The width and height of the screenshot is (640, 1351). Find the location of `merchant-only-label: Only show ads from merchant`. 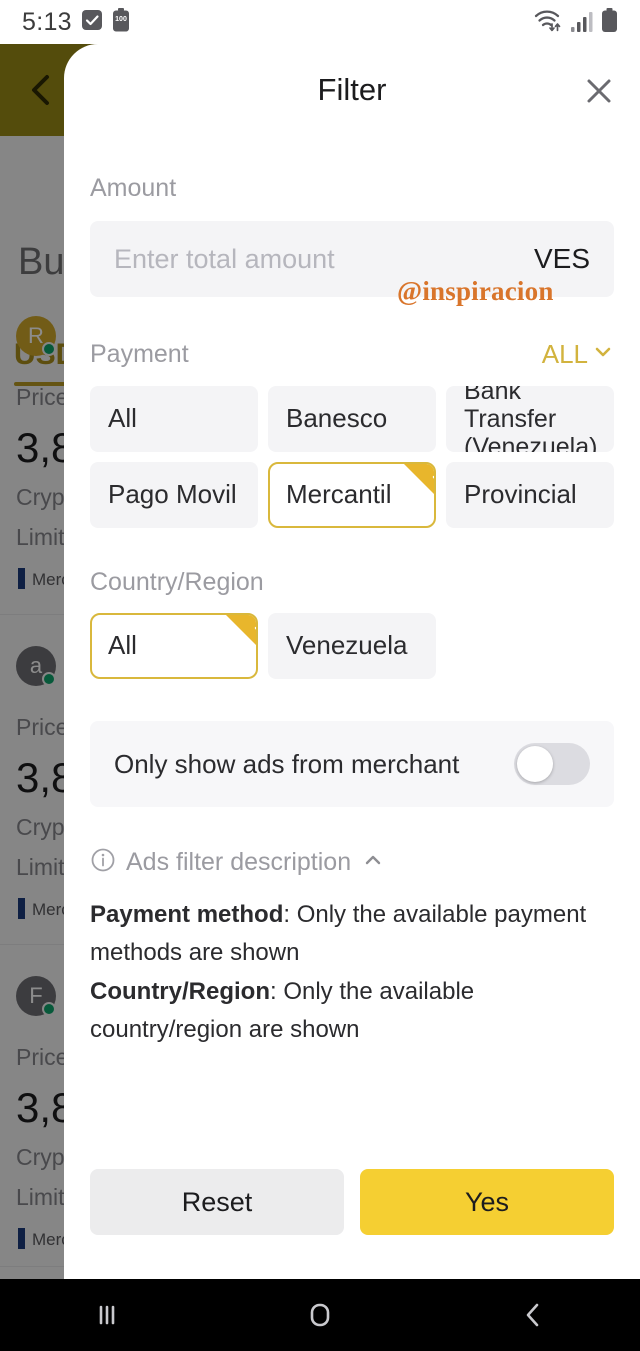

merchant-only-label: Only show ads from merchant is located at coordinates (287, 763).